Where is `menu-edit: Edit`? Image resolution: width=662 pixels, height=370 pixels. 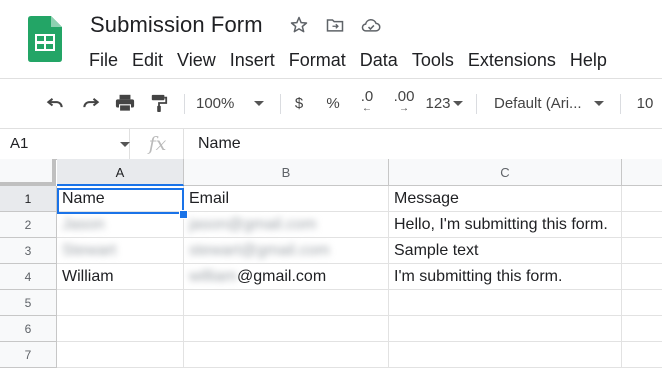
menu-edit: Edit is located at coordinates (147, 60).